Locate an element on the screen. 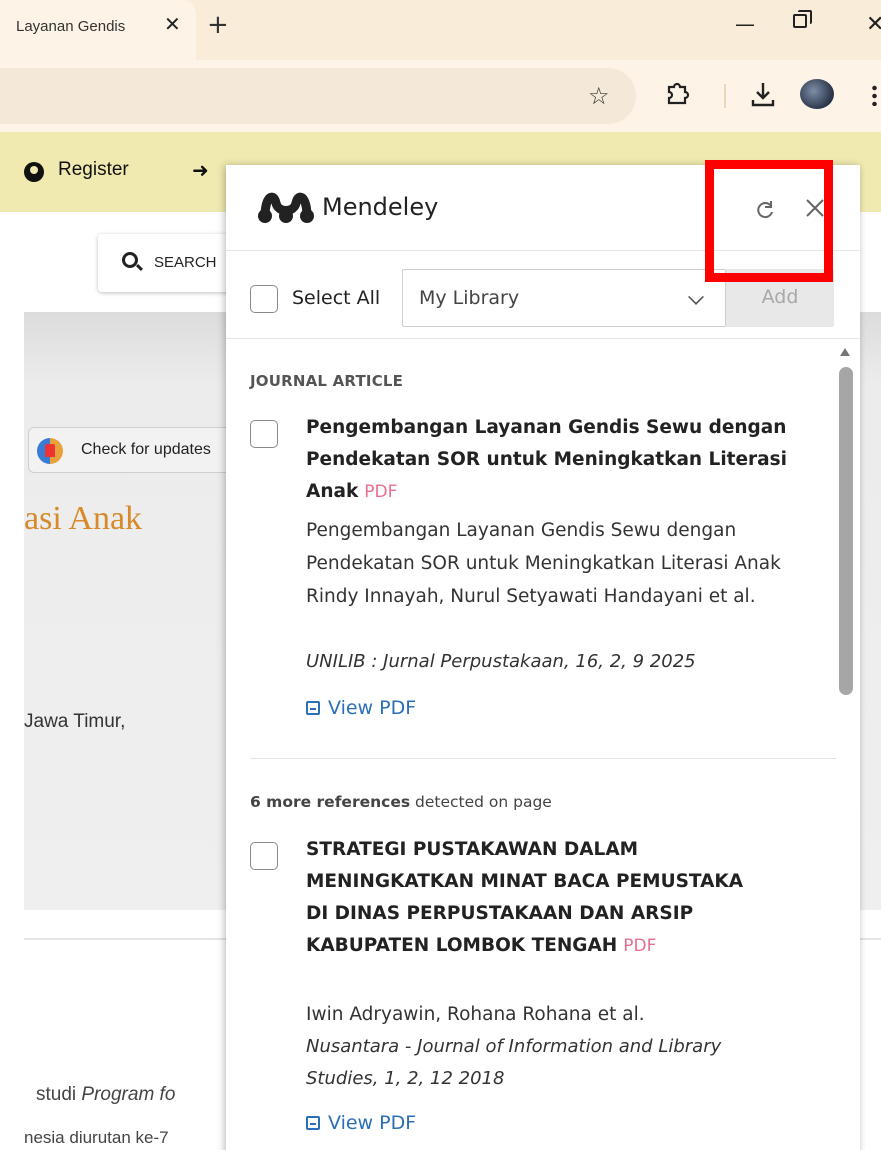 This screenshot has height=1150, width=881. select-all-checkbox is located at coordinates (264, 299).